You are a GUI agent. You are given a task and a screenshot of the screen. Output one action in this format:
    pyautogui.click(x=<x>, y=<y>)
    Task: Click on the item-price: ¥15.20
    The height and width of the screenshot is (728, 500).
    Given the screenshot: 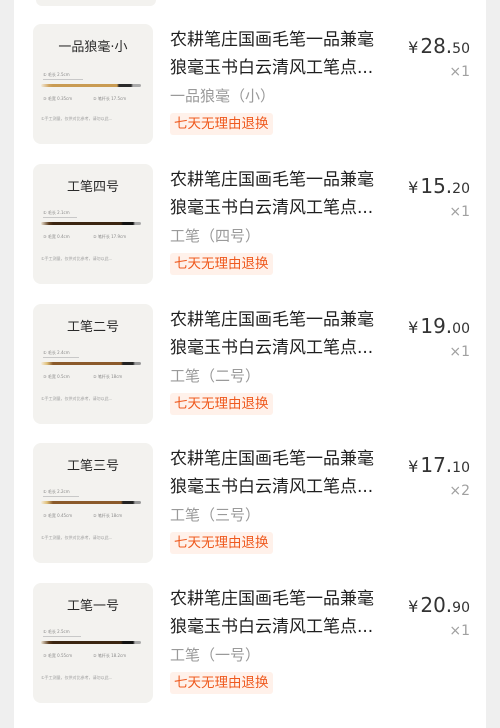 What is the action you would take?
    pyautogui.click(x=439, y=186)
    